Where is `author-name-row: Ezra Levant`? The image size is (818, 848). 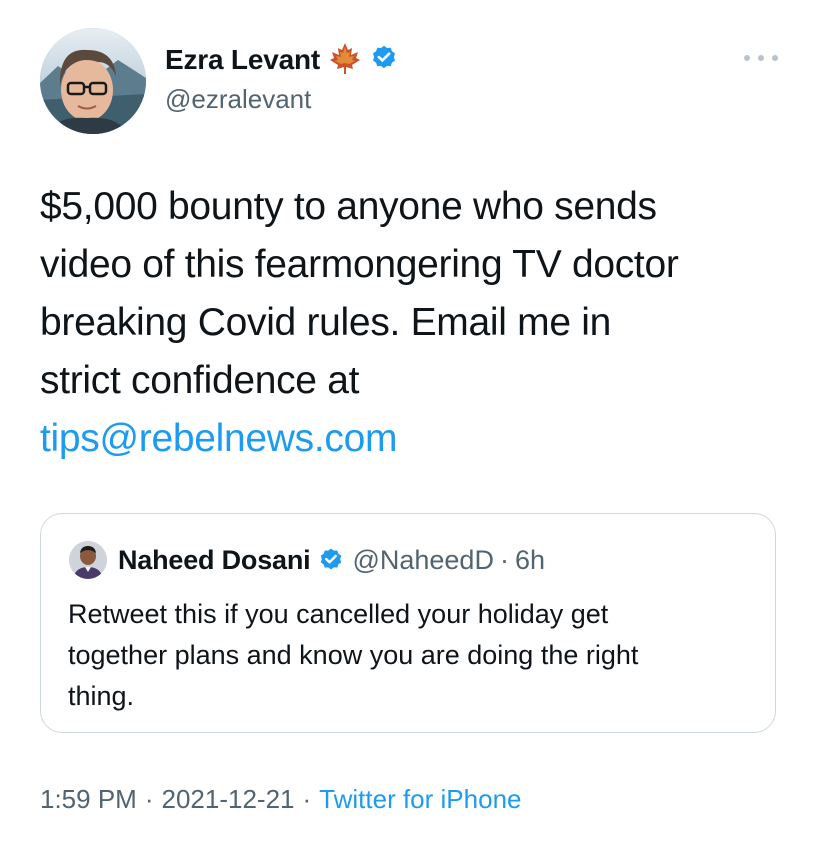 author-name-row: Ezra Levant is located at coordinates (281, 60).